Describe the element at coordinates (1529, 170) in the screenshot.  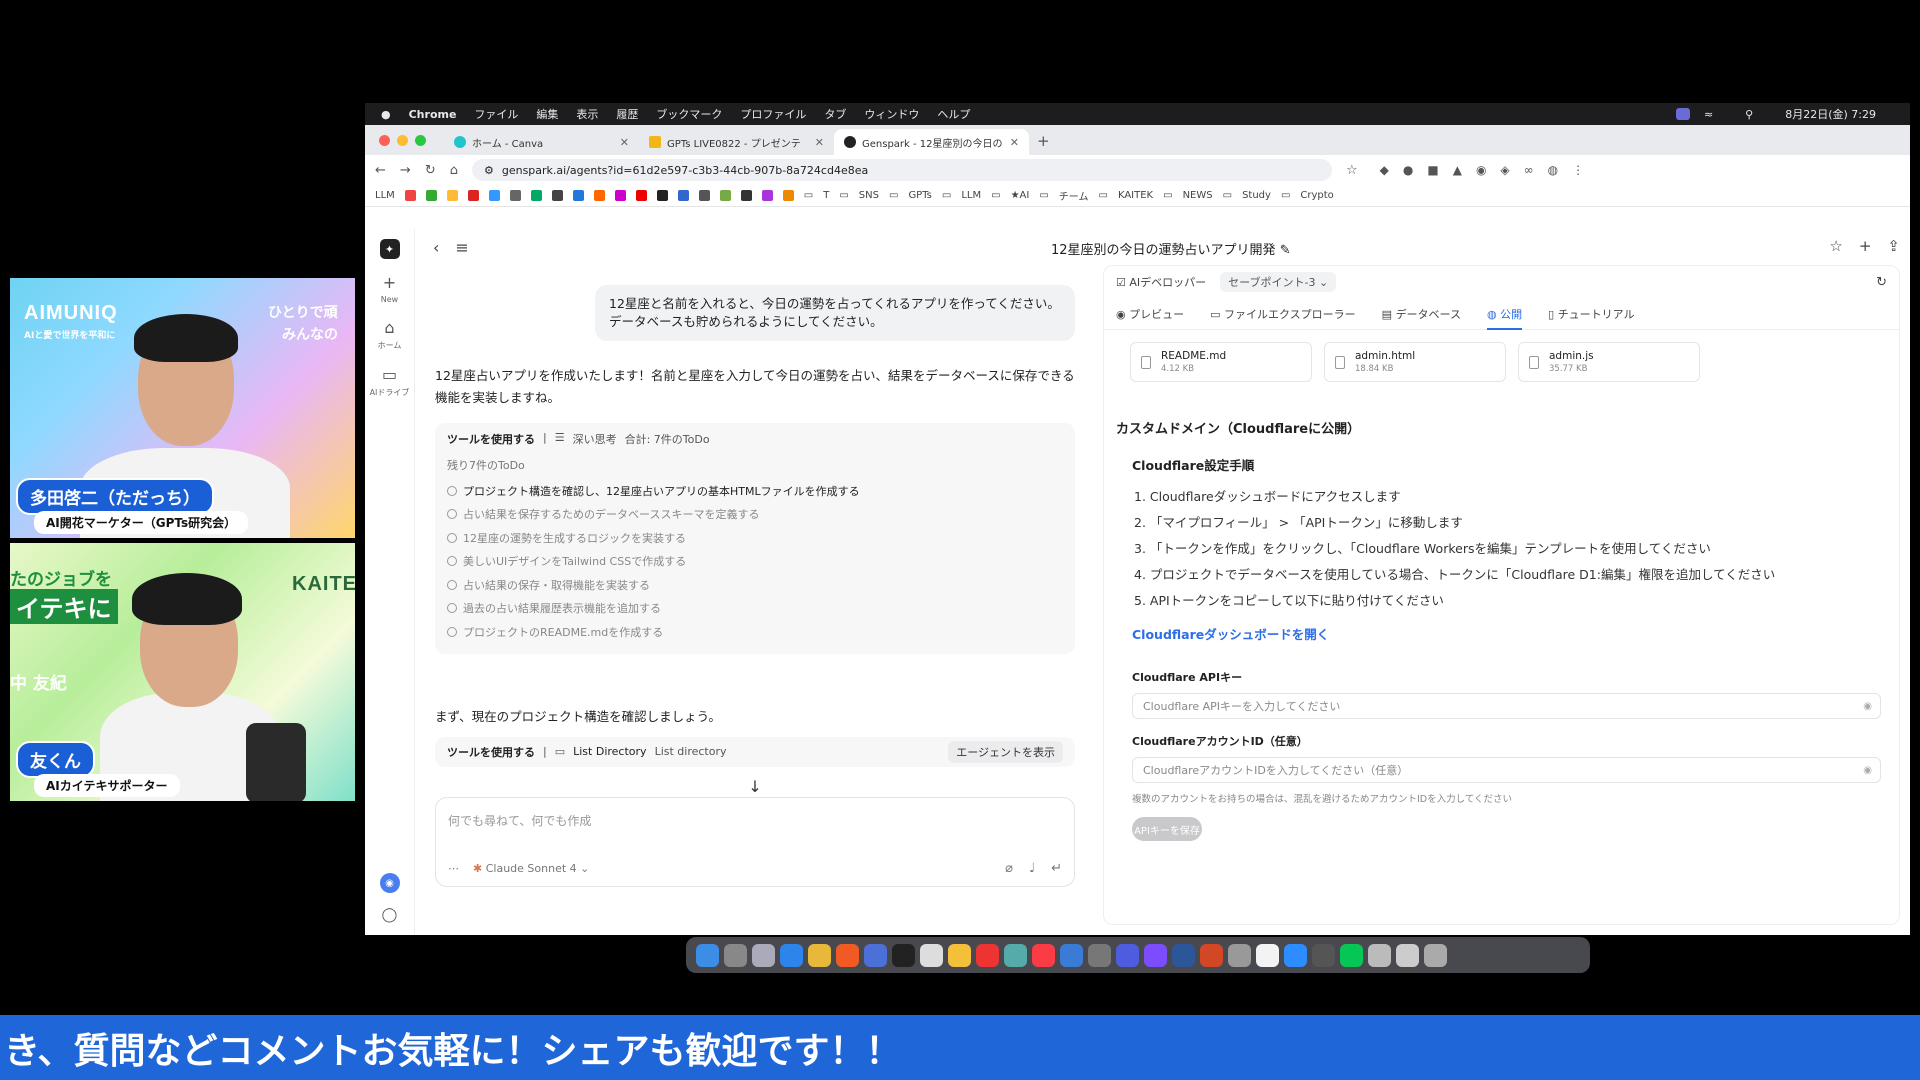
I see `link-icon: ∞` at that location.